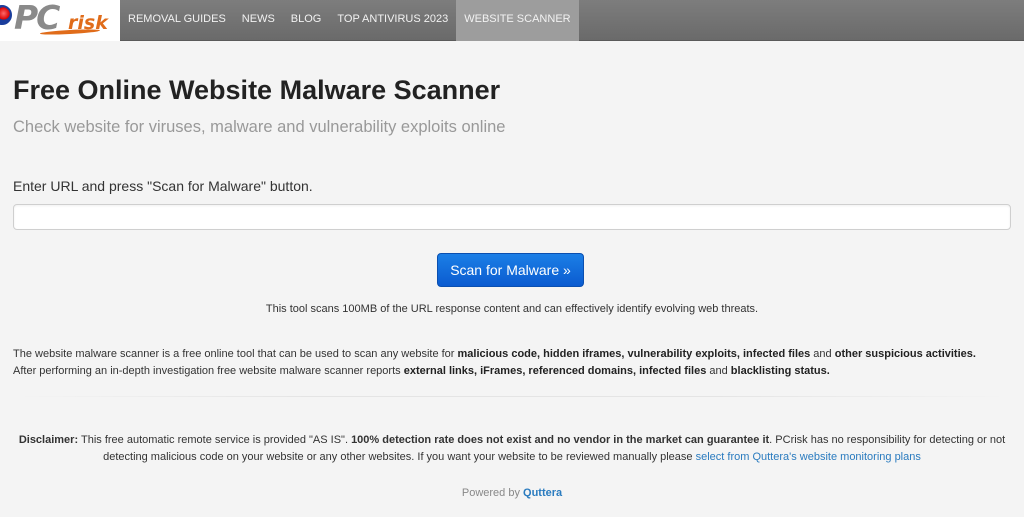 This screenshot has height=517, width=1024. Describe the element at coordinates (905, 354) in the screenshot. I see `desc-bold: other suspicious activities.` at that location.